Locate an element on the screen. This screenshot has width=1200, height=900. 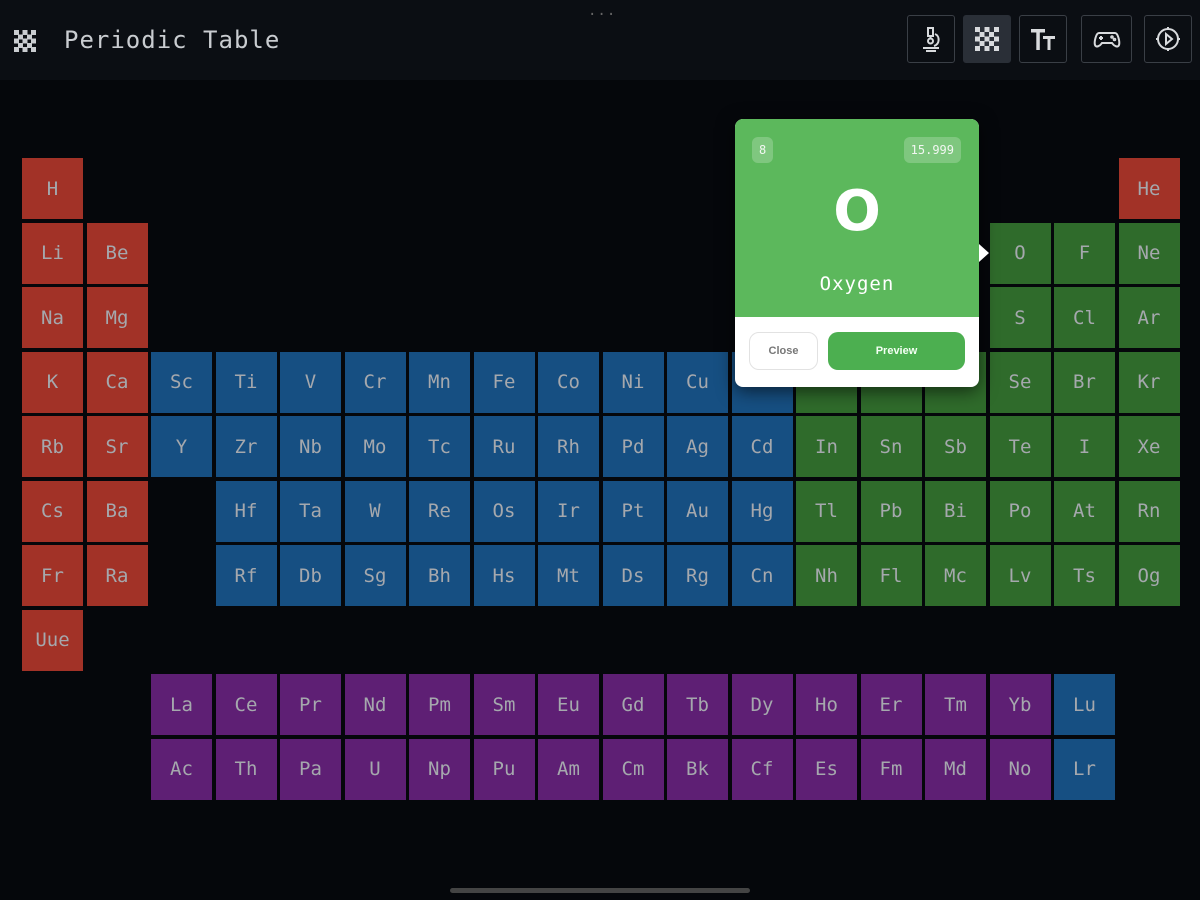
element-tile: Ti is located at coordinates (246, 382).